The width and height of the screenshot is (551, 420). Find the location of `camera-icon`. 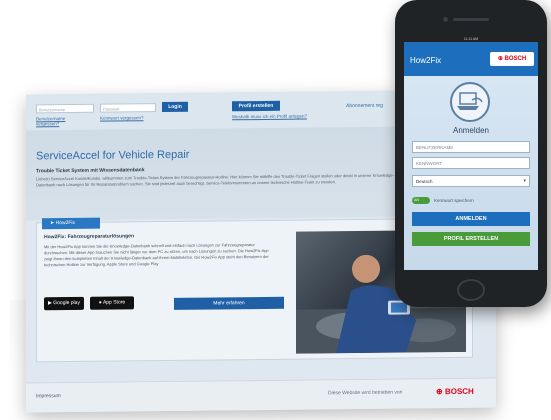

camera-icon is located at coordinates (445, 19).